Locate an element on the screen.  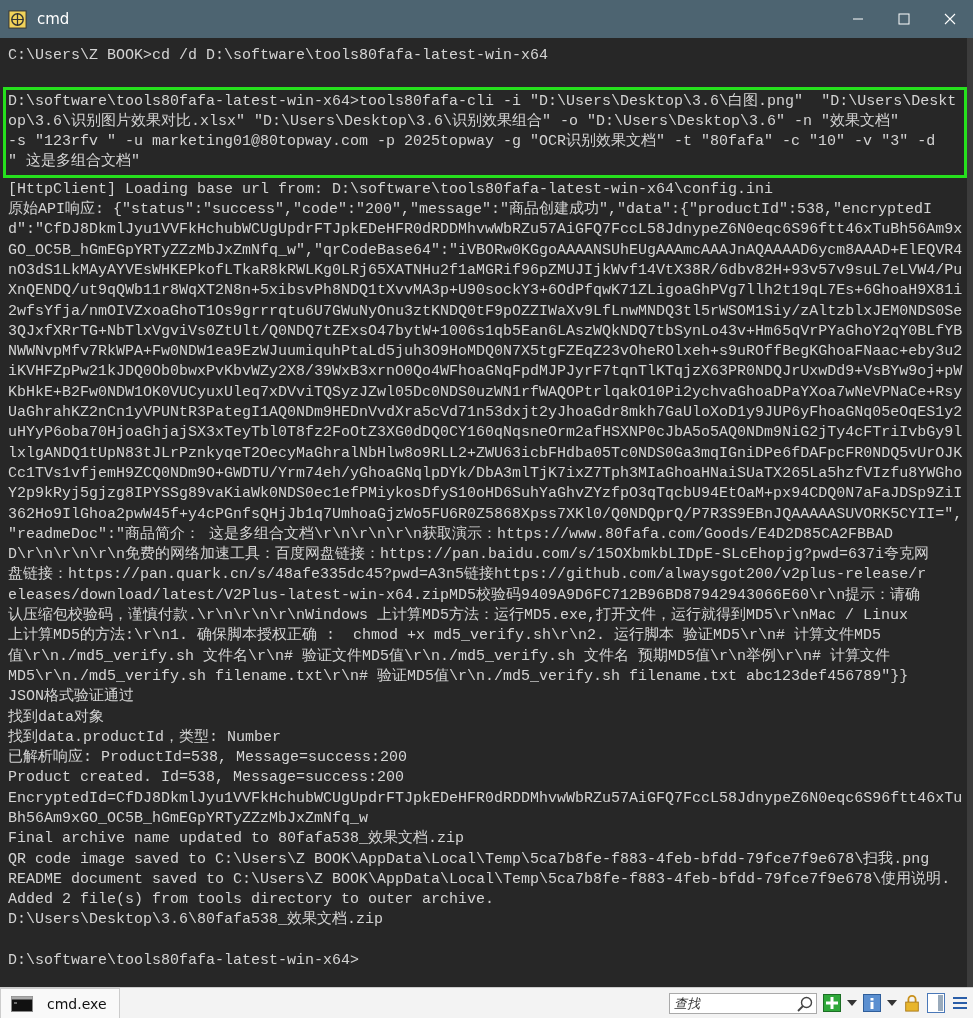
console-line: -s "123rfv " -u marketing01@80topway.com -p 2025topway -g "OCR识别效果文档" -t "80fafa" -c "10" -v "3" -d is located at coordinates (472, 142).